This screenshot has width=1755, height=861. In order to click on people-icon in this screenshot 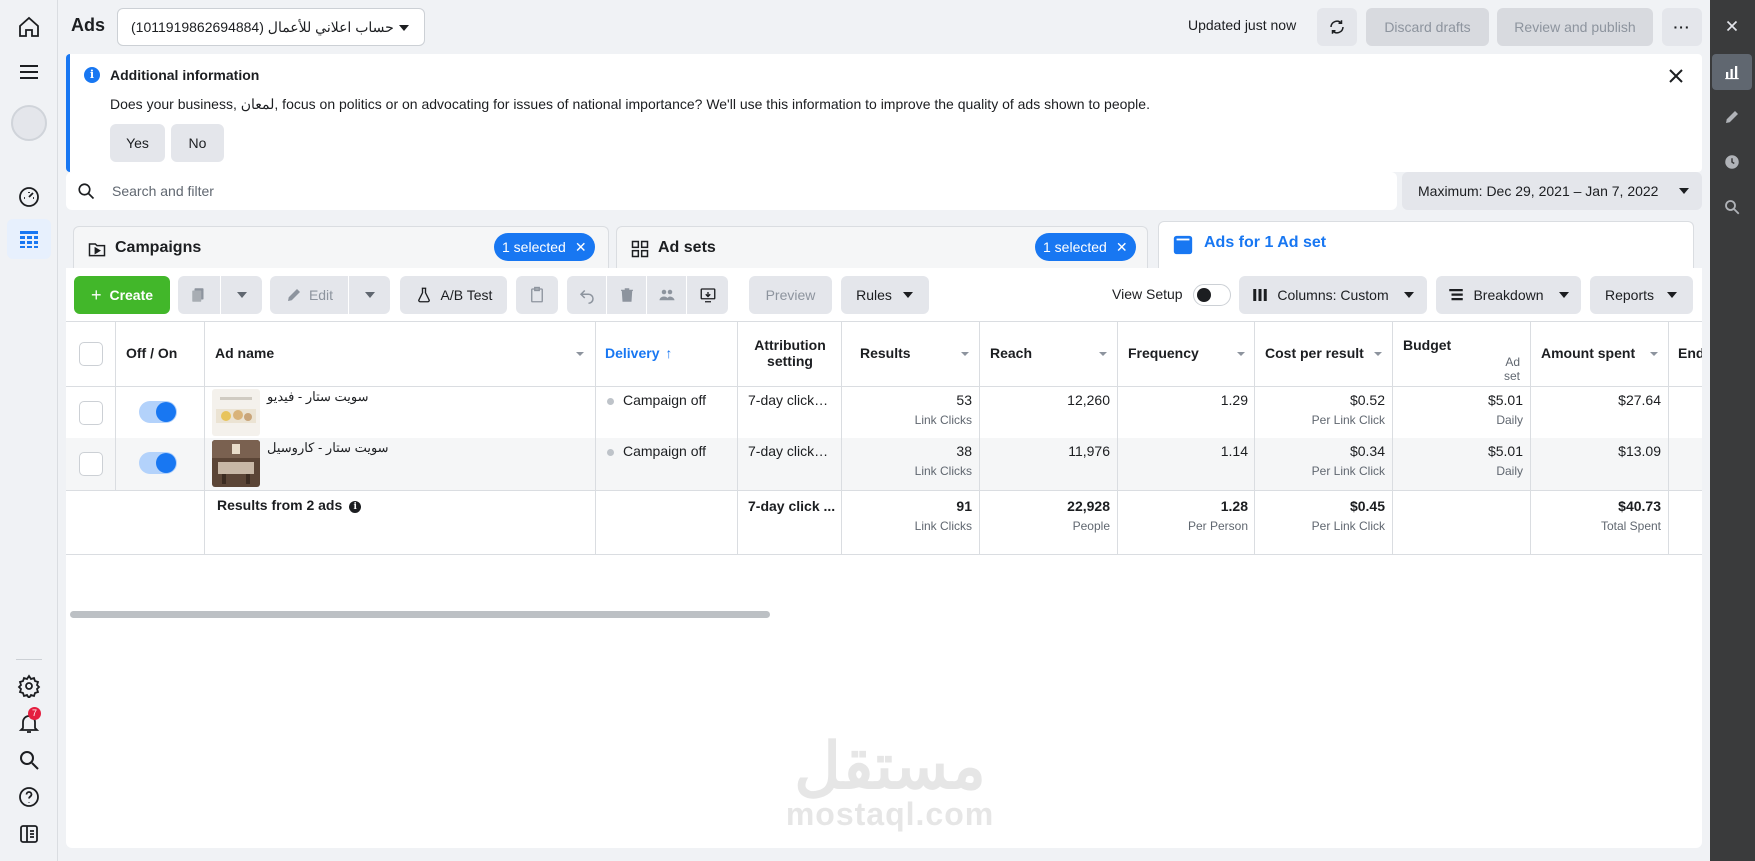, I will do `click(666, 295)`.